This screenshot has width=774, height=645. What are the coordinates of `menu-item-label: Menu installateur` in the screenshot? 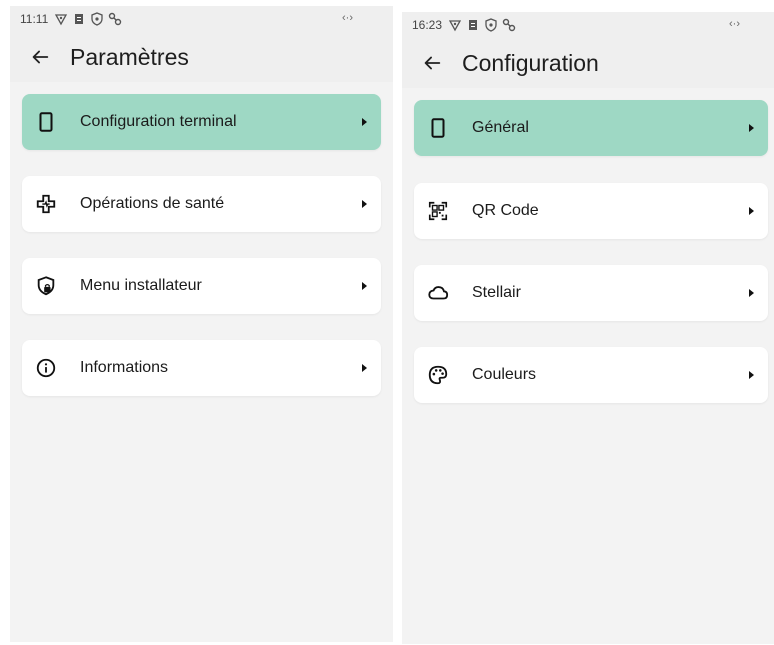 It's located at (141, 285).